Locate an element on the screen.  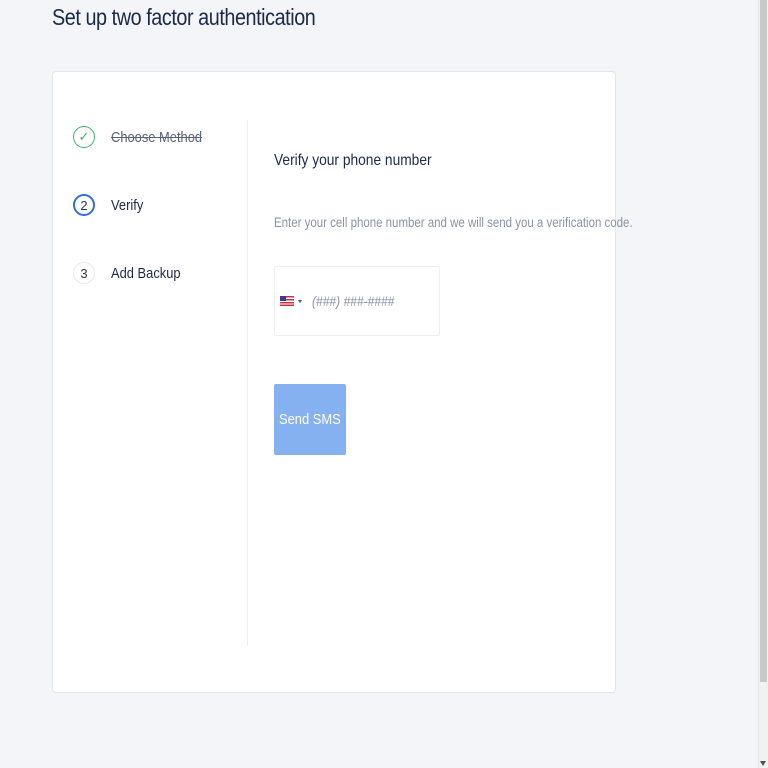
send-sms-button: Send SMS is located at coordinates (310, 419).